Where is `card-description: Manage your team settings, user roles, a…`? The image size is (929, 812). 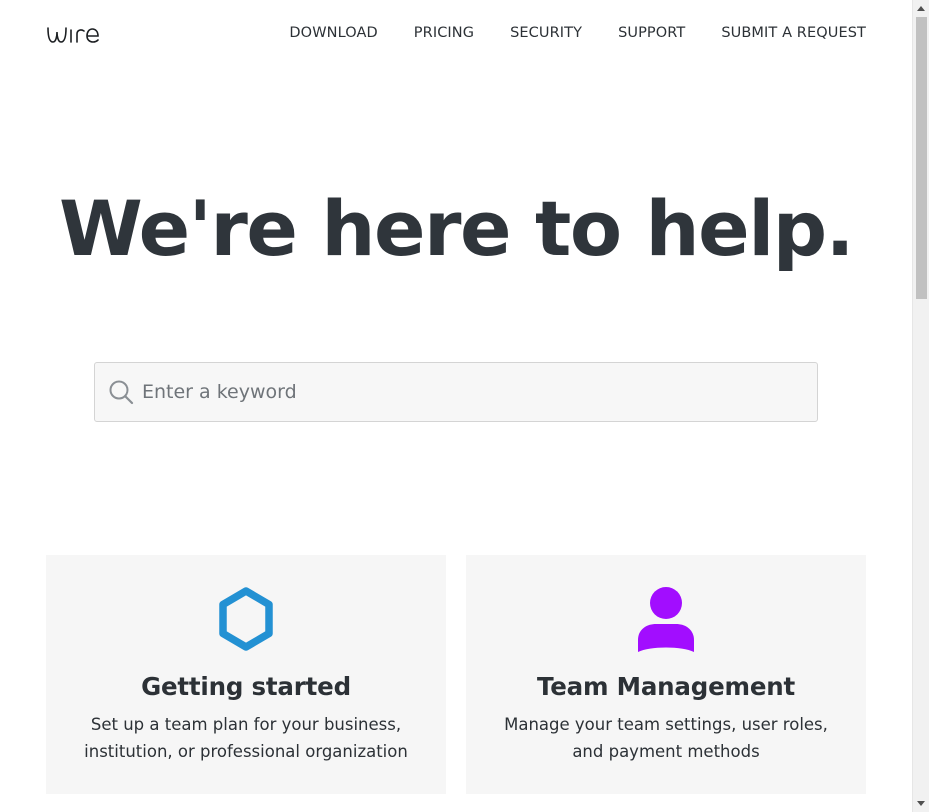 card-description: Manage your team settings, user roles, a… is located at coordinates (666, 738).